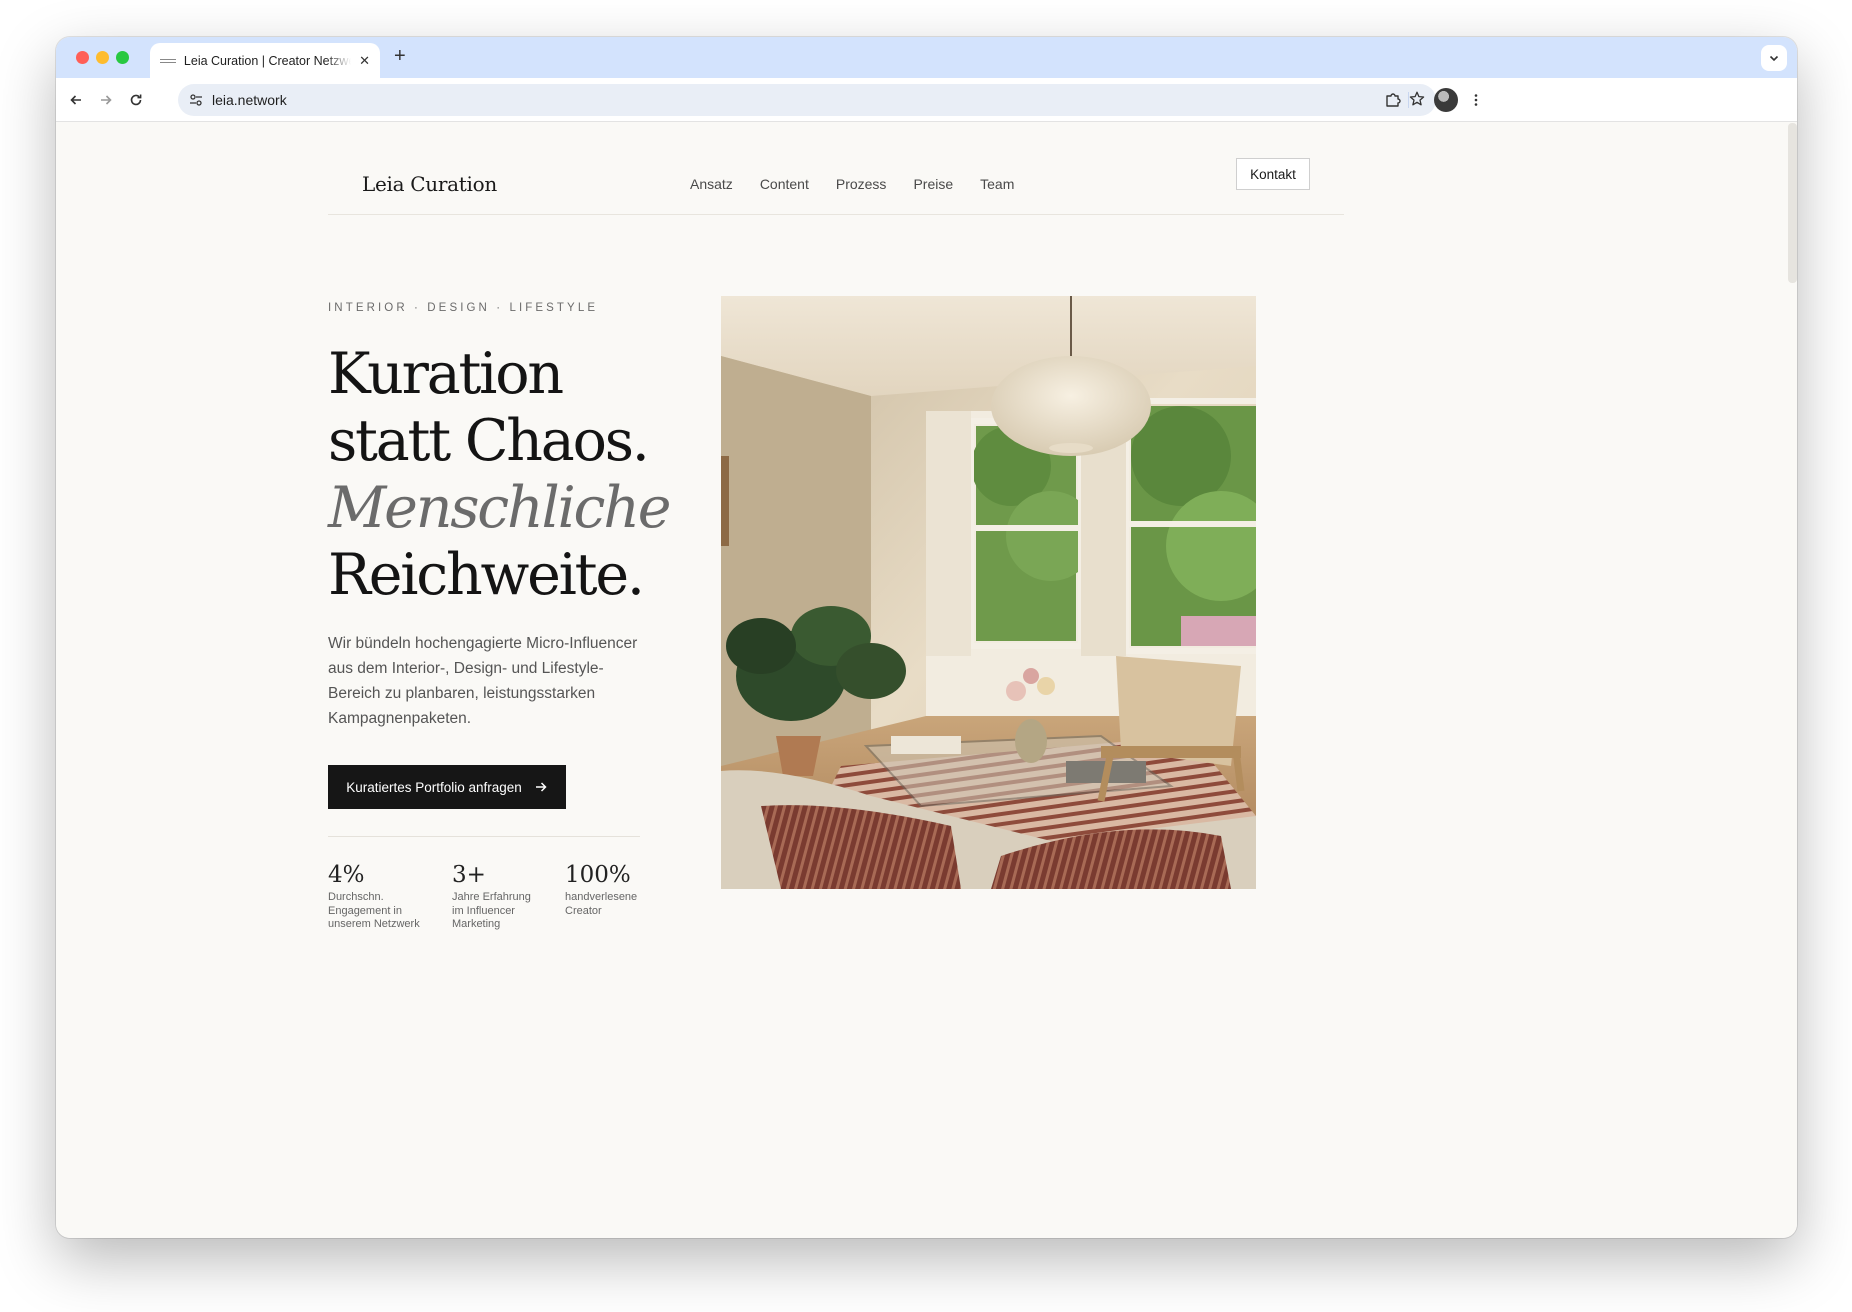 Image resolution: width=1852 pixels, height=1312 pixels. Describe the element at coordinates (861, 184) in the screenshot. I see `nav-link-prozess: Prozess` at that location.